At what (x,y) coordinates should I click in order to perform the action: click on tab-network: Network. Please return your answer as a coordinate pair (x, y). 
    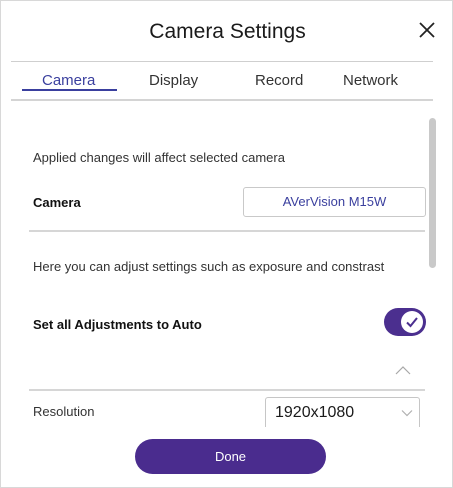
    Looking at the image, I should click on (370, 80).